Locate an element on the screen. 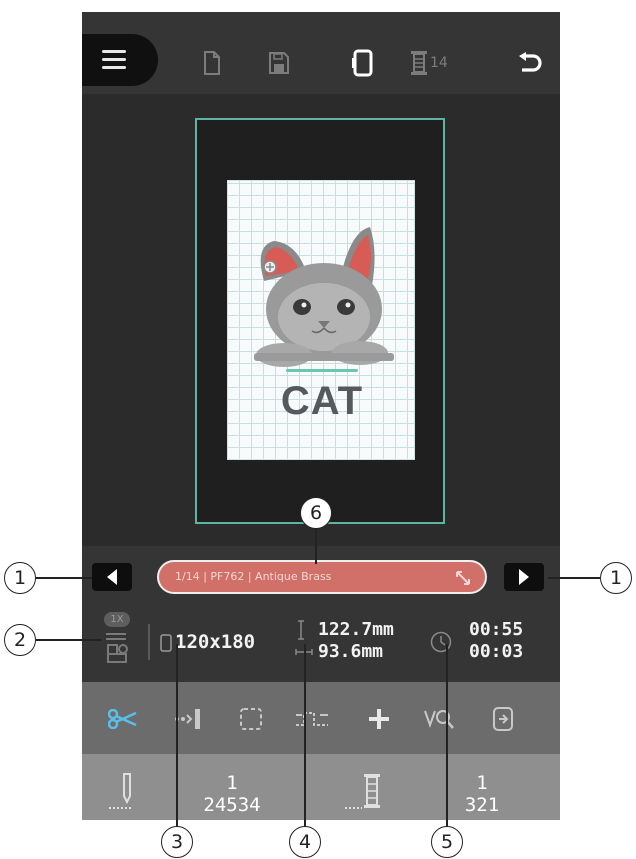 The image size is (636, 859). tool-bar is located at coordinates (321, 718).